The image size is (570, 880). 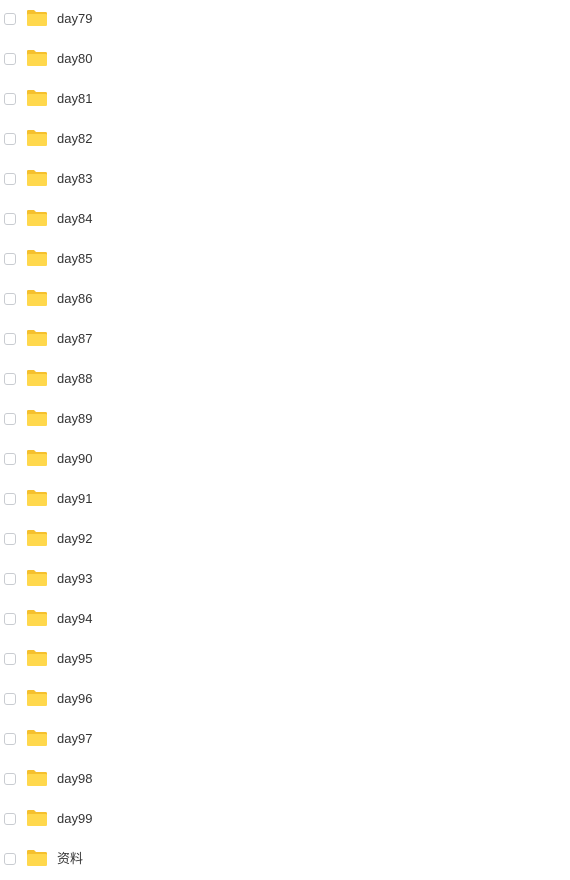 What do you see at coordinates (74, 739) in the screenshot?
I see `folder-name: day97` at bounding box center [74, 739].